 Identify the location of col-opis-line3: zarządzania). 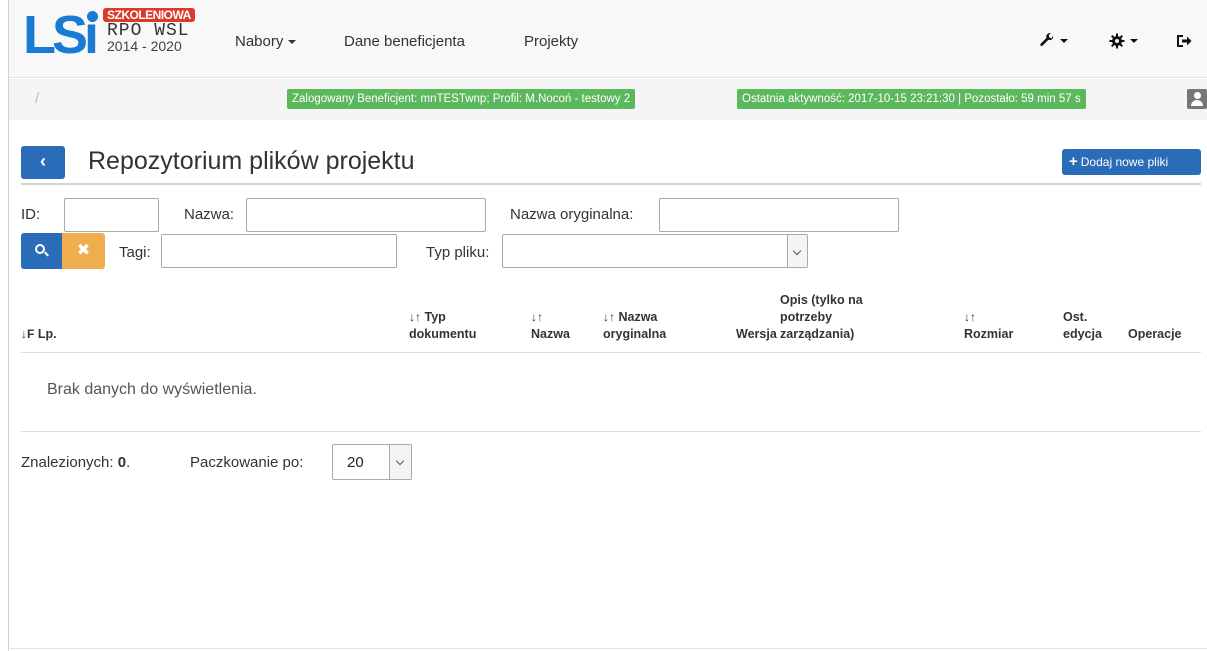
(817, 334).